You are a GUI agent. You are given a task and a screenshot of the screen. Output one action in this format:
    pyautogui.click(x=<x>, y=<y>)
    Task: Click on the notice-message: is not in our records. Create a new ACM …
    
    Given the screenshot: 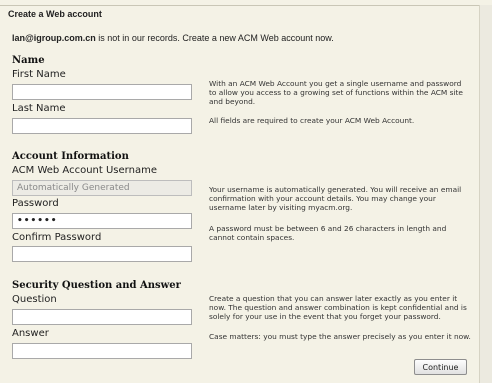 What is the action you would take?
    pyautogui.click(x=214, y=38)
    